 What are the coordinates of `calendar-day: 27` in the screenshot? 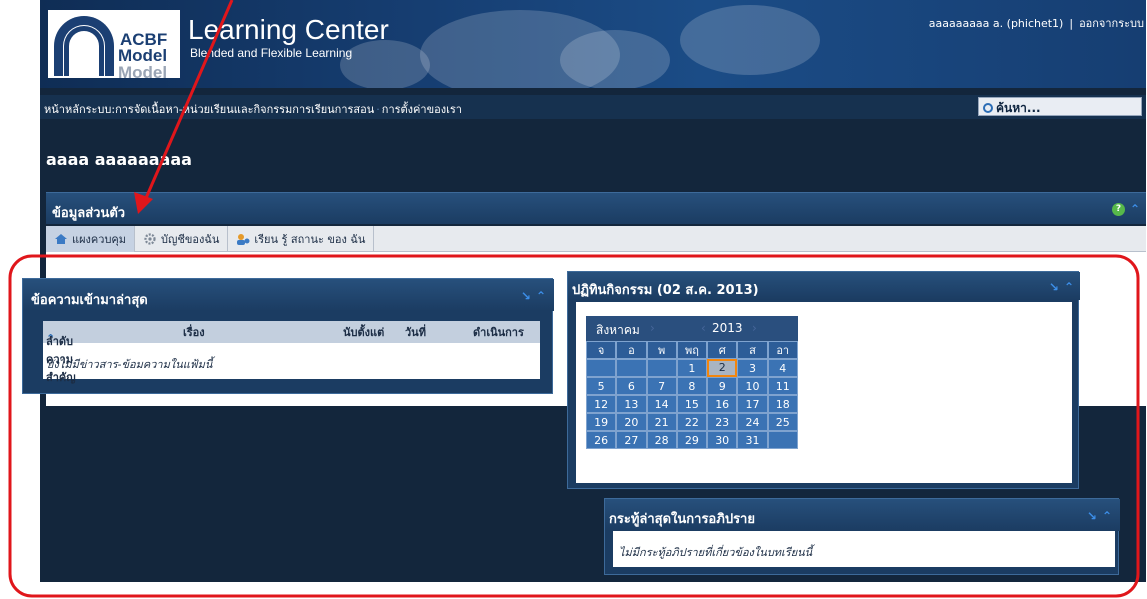 It's located at (631, 440).